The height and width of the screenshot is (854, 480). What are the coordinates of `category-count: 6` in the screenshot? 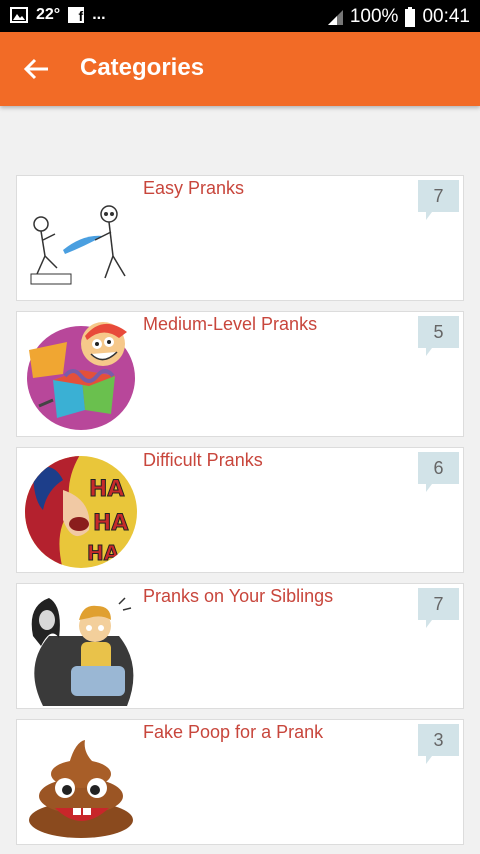 It's located at (438, 468).